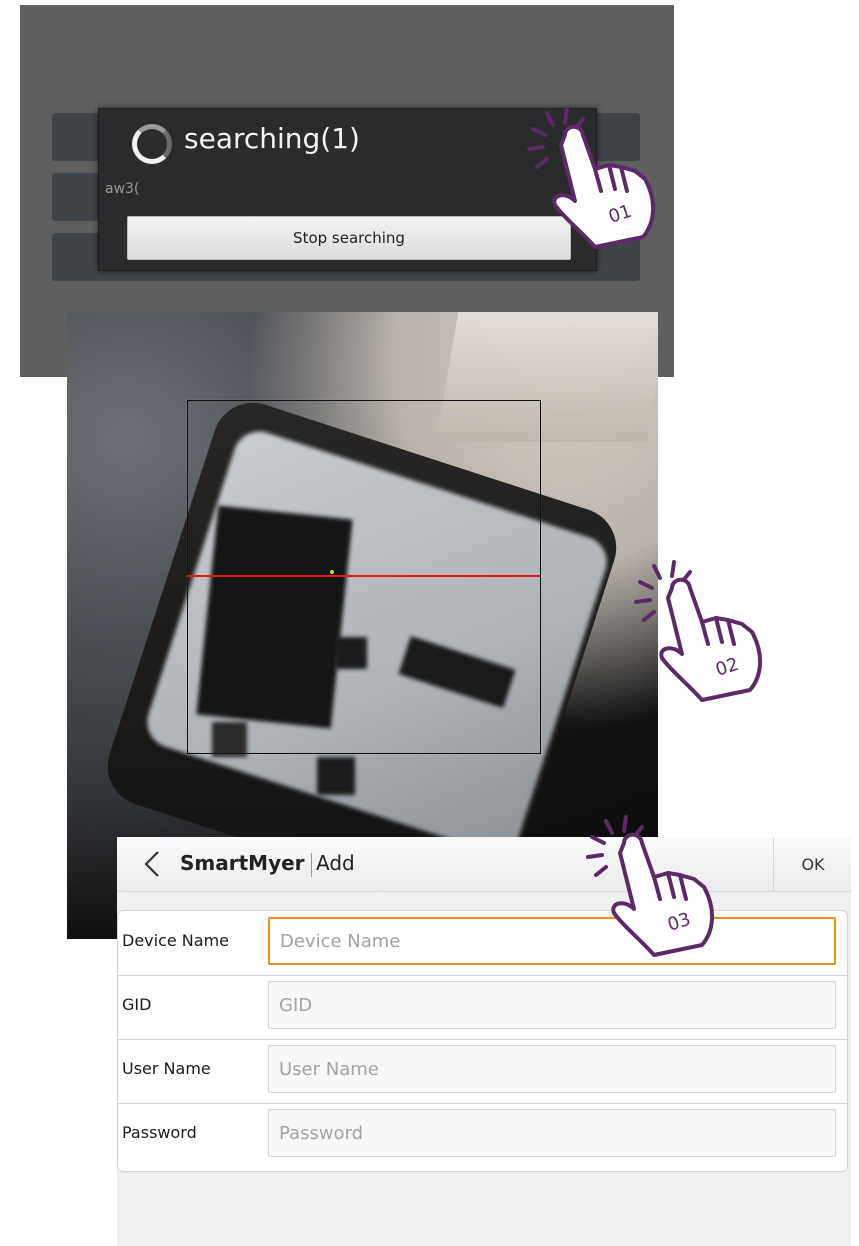  I want to click on form-row-password: Password, so click(482, 1135).